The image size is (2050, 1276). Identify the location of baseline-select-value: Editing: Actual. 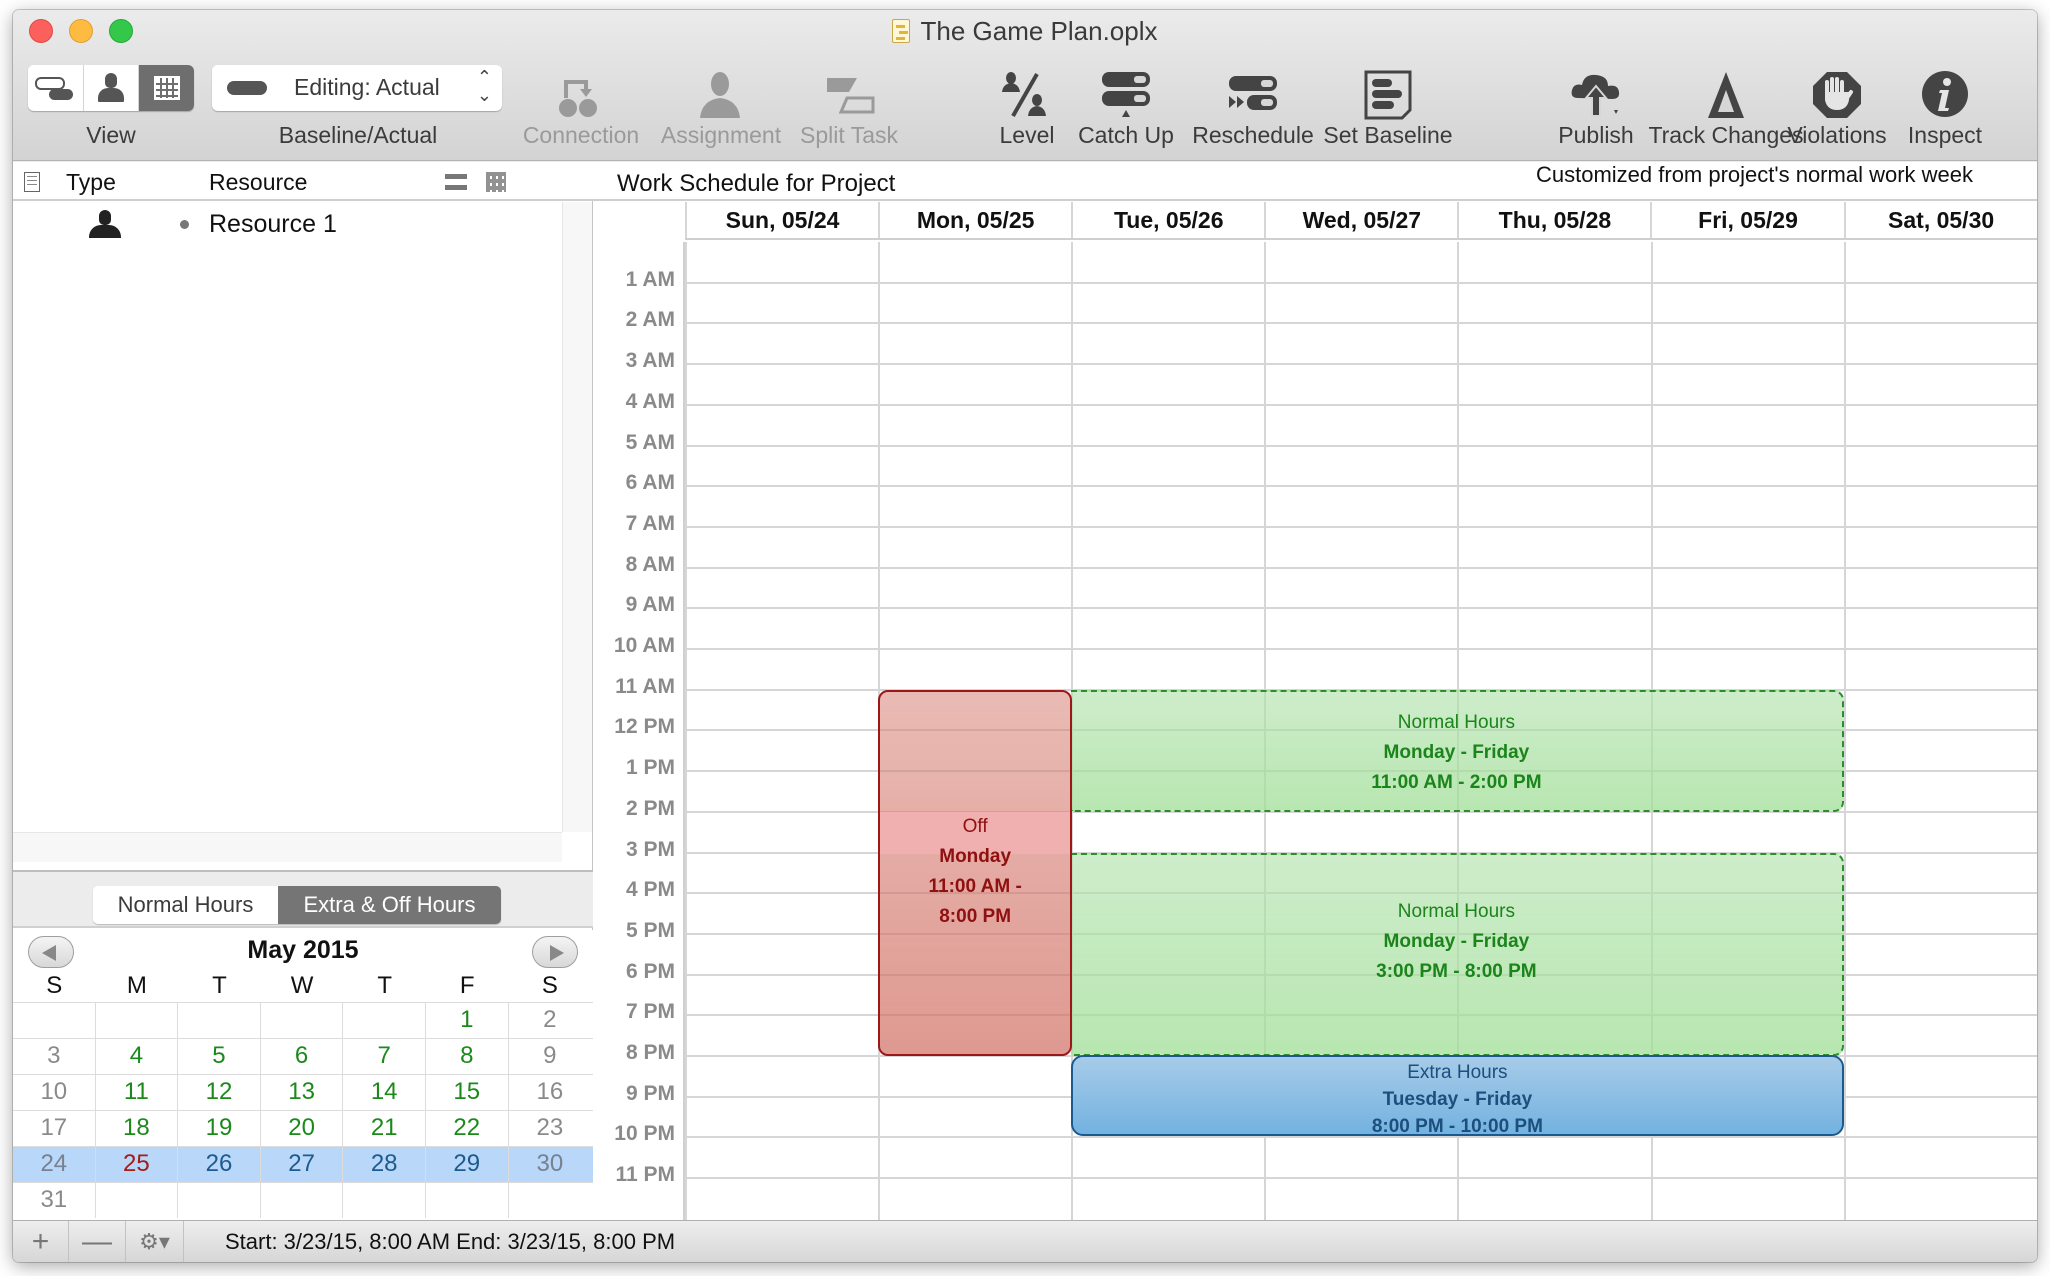
(367, 87).